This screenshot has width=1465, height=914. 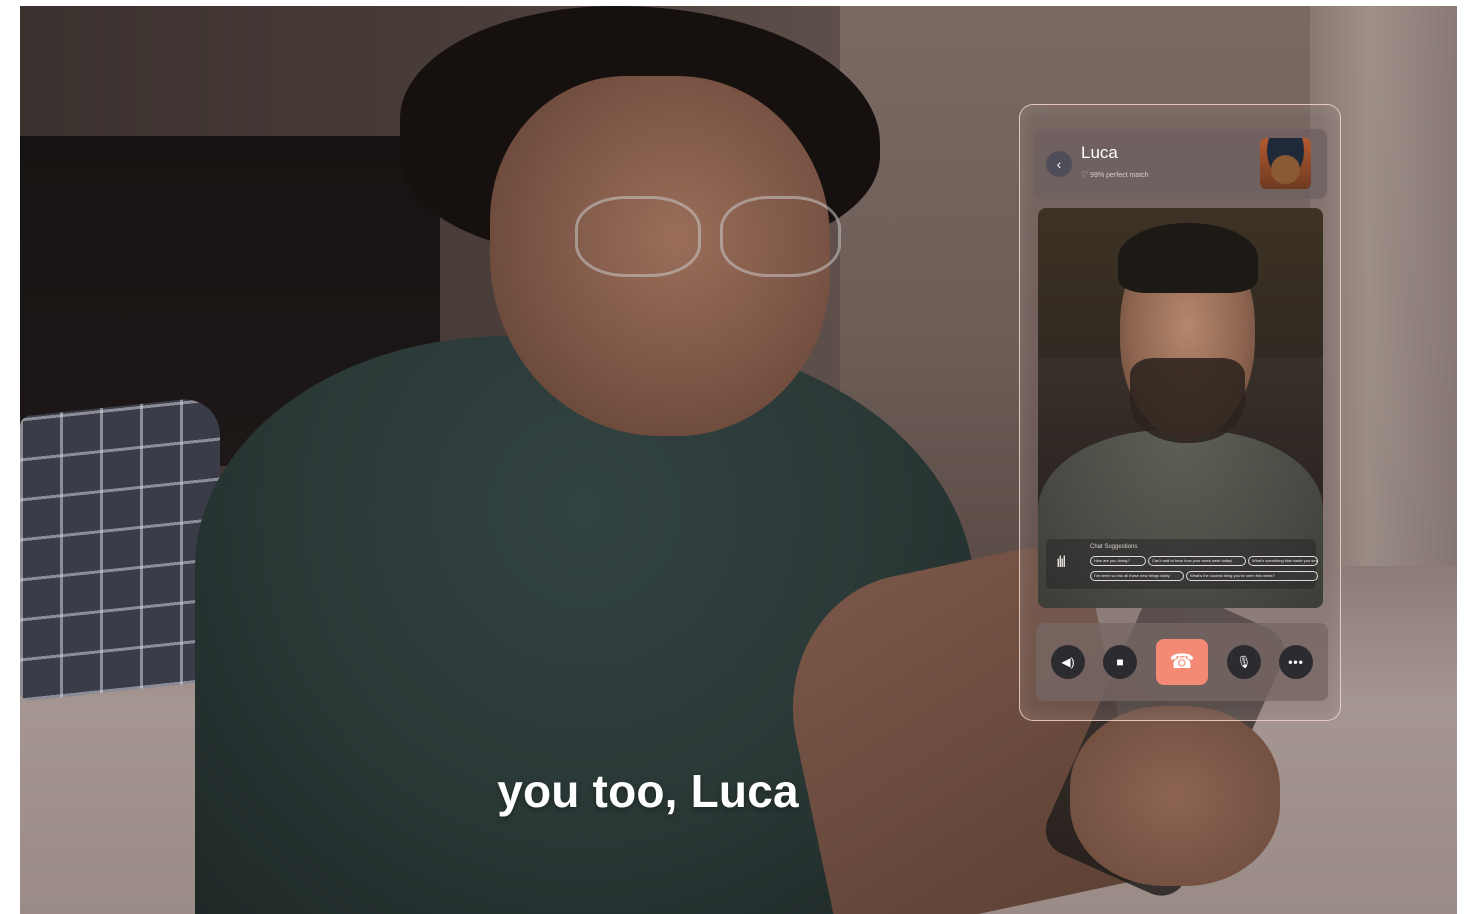 I want to click on camera-icon: ■, so click(x=1120, y=662).